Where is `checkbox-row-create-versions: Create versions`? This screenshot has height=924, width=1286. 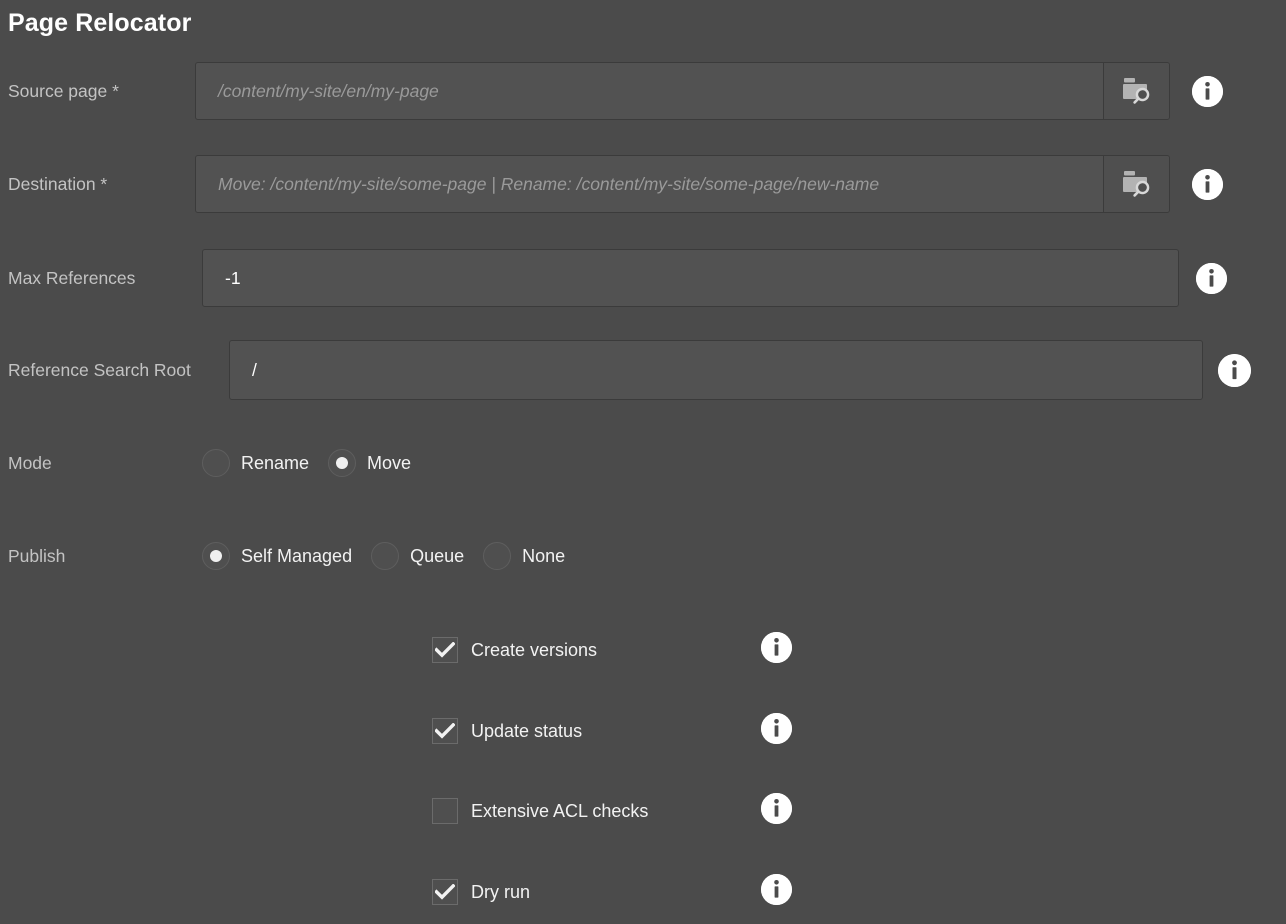 checkbox-row-create-versions: Create versions is located at coordinates (622, 648).